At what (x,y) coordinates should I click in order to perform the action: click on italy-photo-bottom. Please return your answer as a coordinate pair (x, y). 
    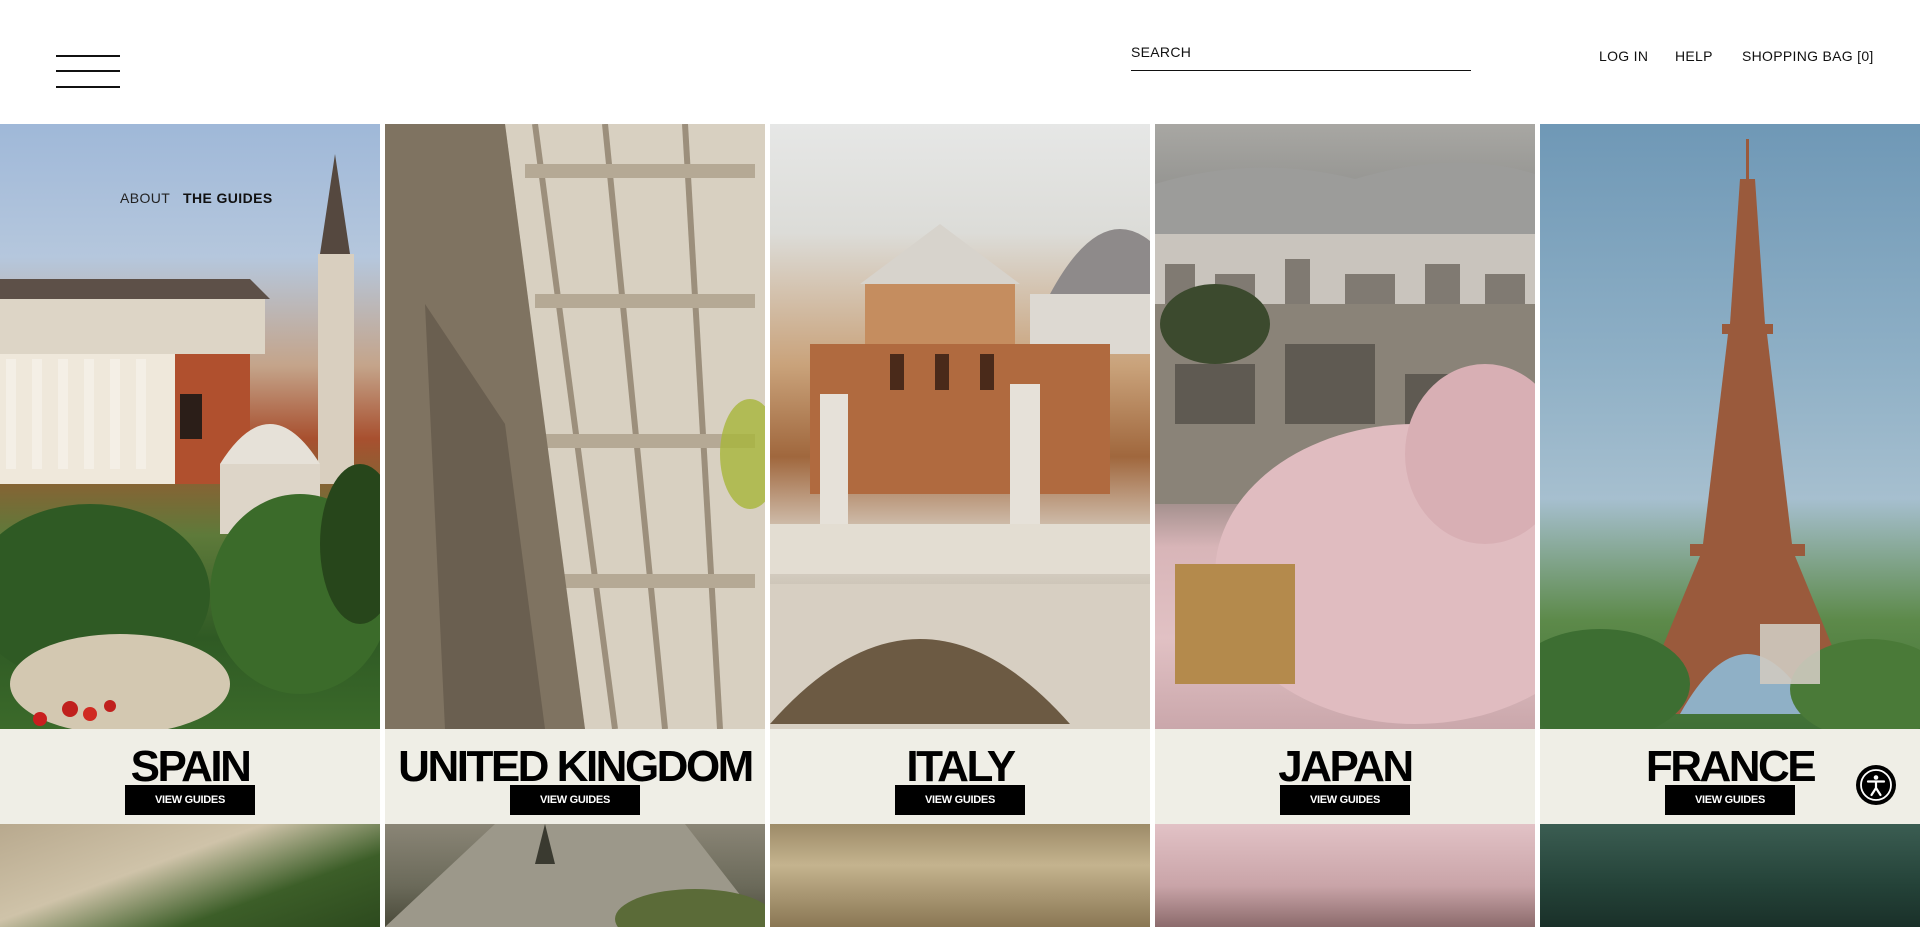
    Looking at the image, I should click on (960, 875).